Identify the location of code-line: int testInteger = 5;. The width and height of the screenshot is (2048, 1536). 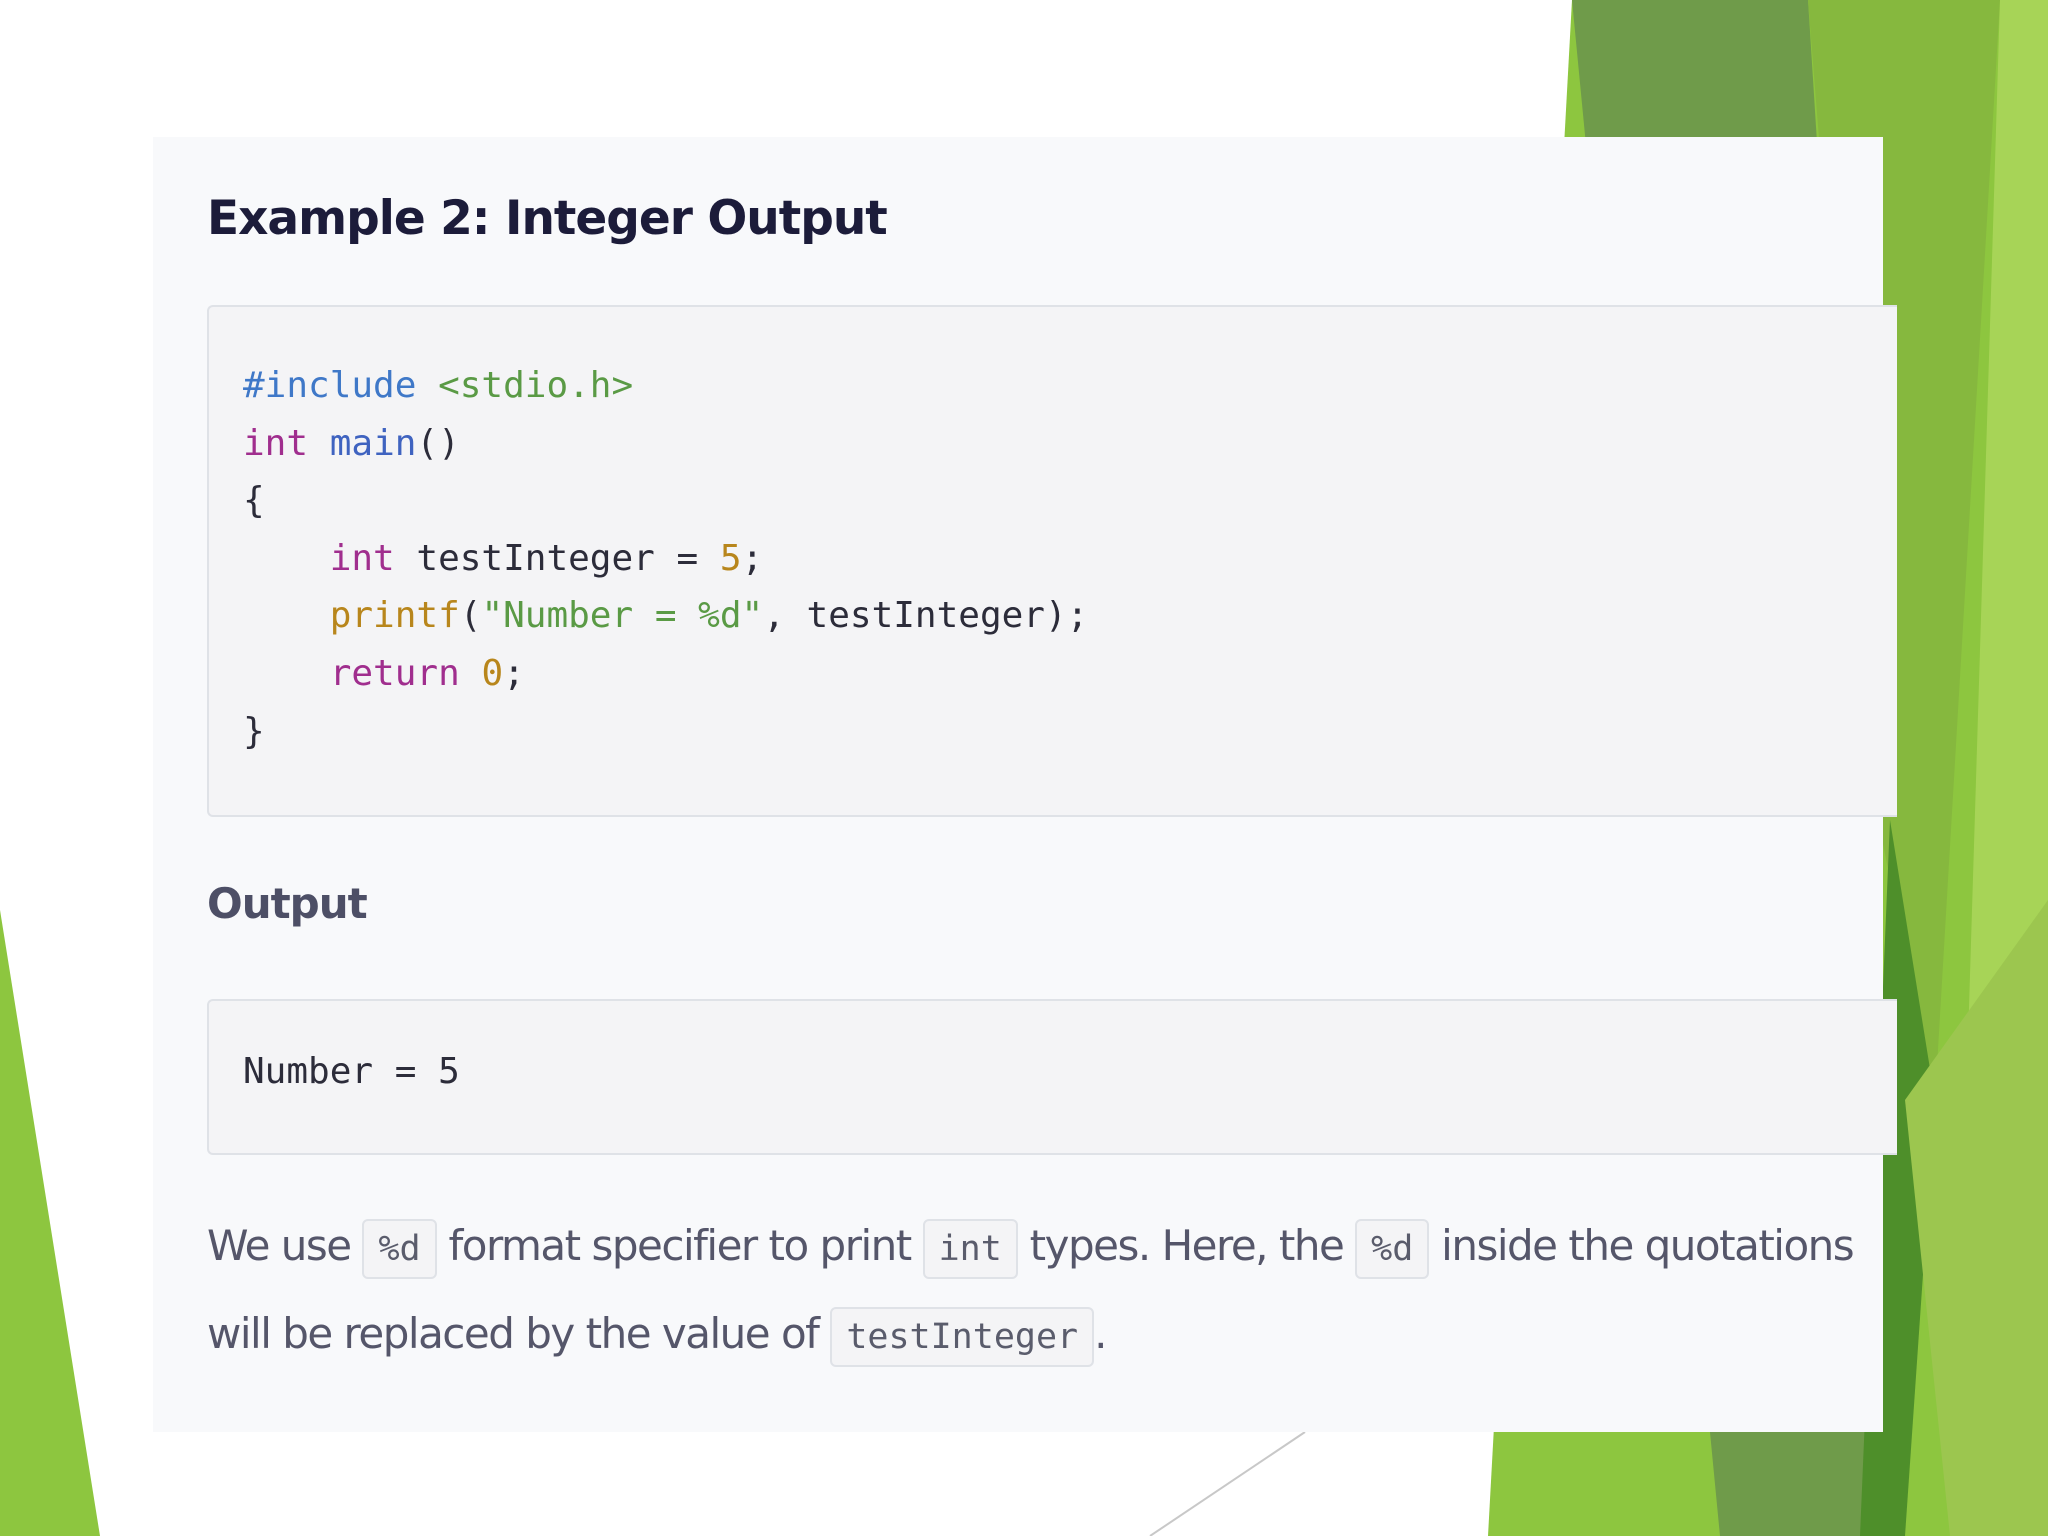
(665, 559).